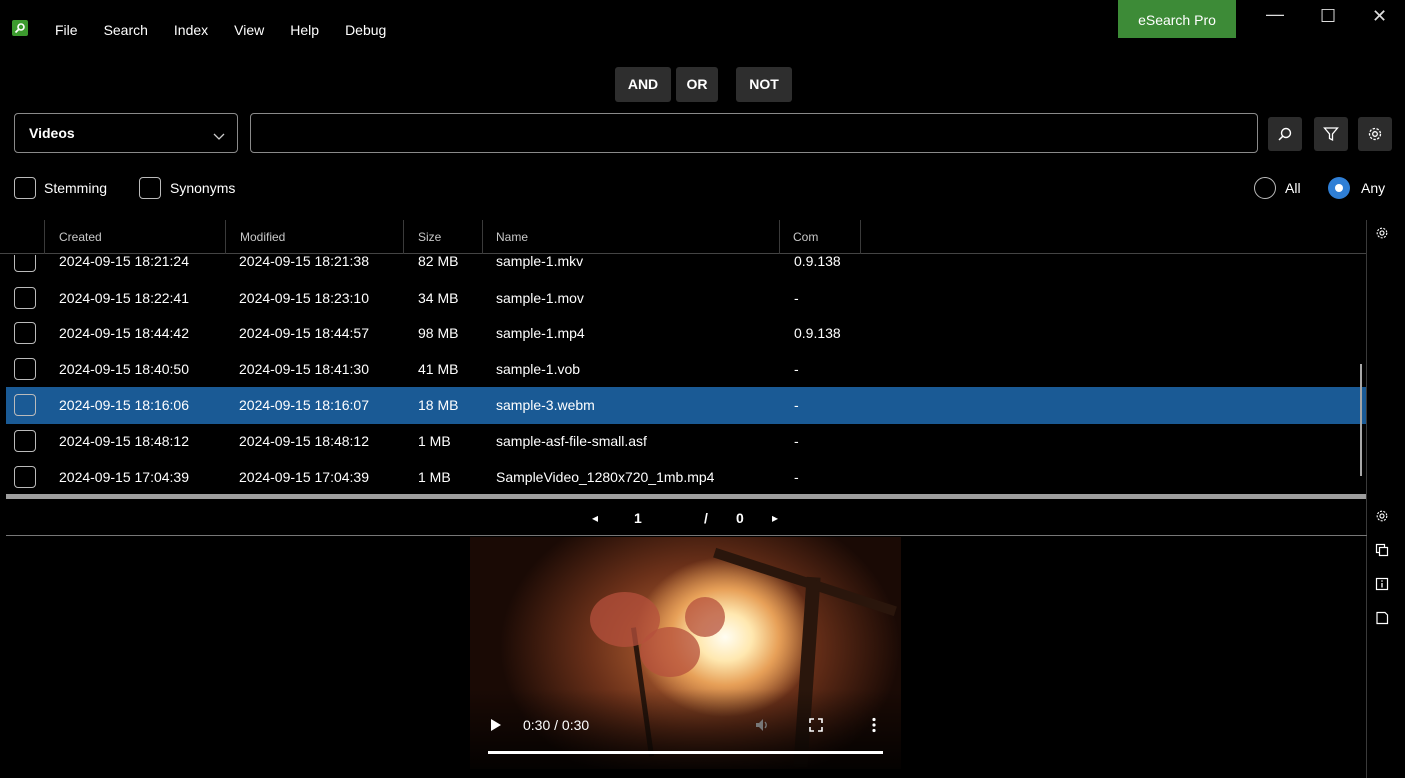 The height and width of the screenshot is (778, 1405). I want to click on volume-icon, so click(762, 726).